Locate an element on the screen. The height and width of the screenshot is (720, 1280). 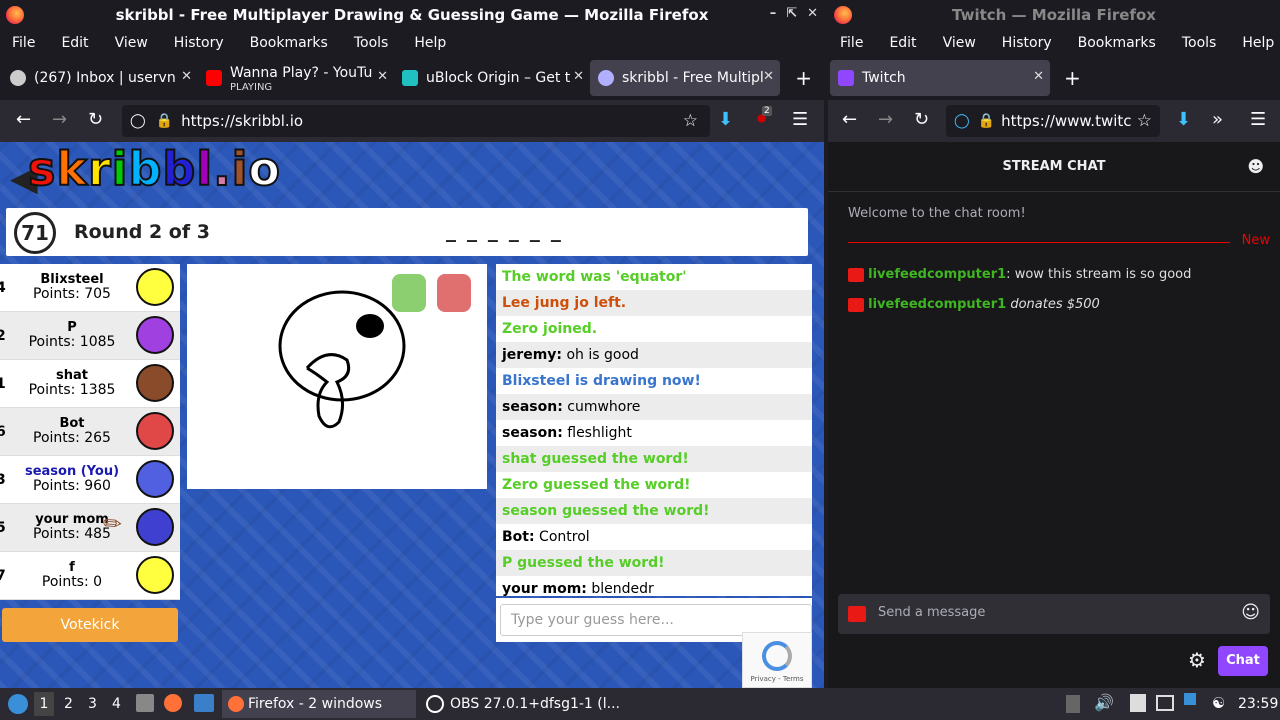
extension-badge: 2 is located at coordinates (767, 111).